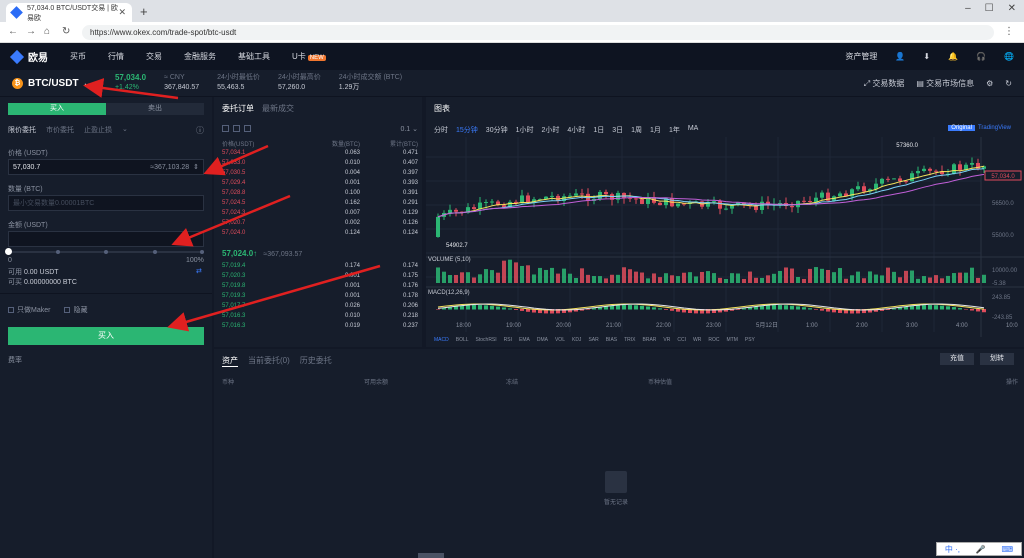  Describe the element at coordinates (693, 130) in the screenshot. I see `interval-11: MA` at that location.